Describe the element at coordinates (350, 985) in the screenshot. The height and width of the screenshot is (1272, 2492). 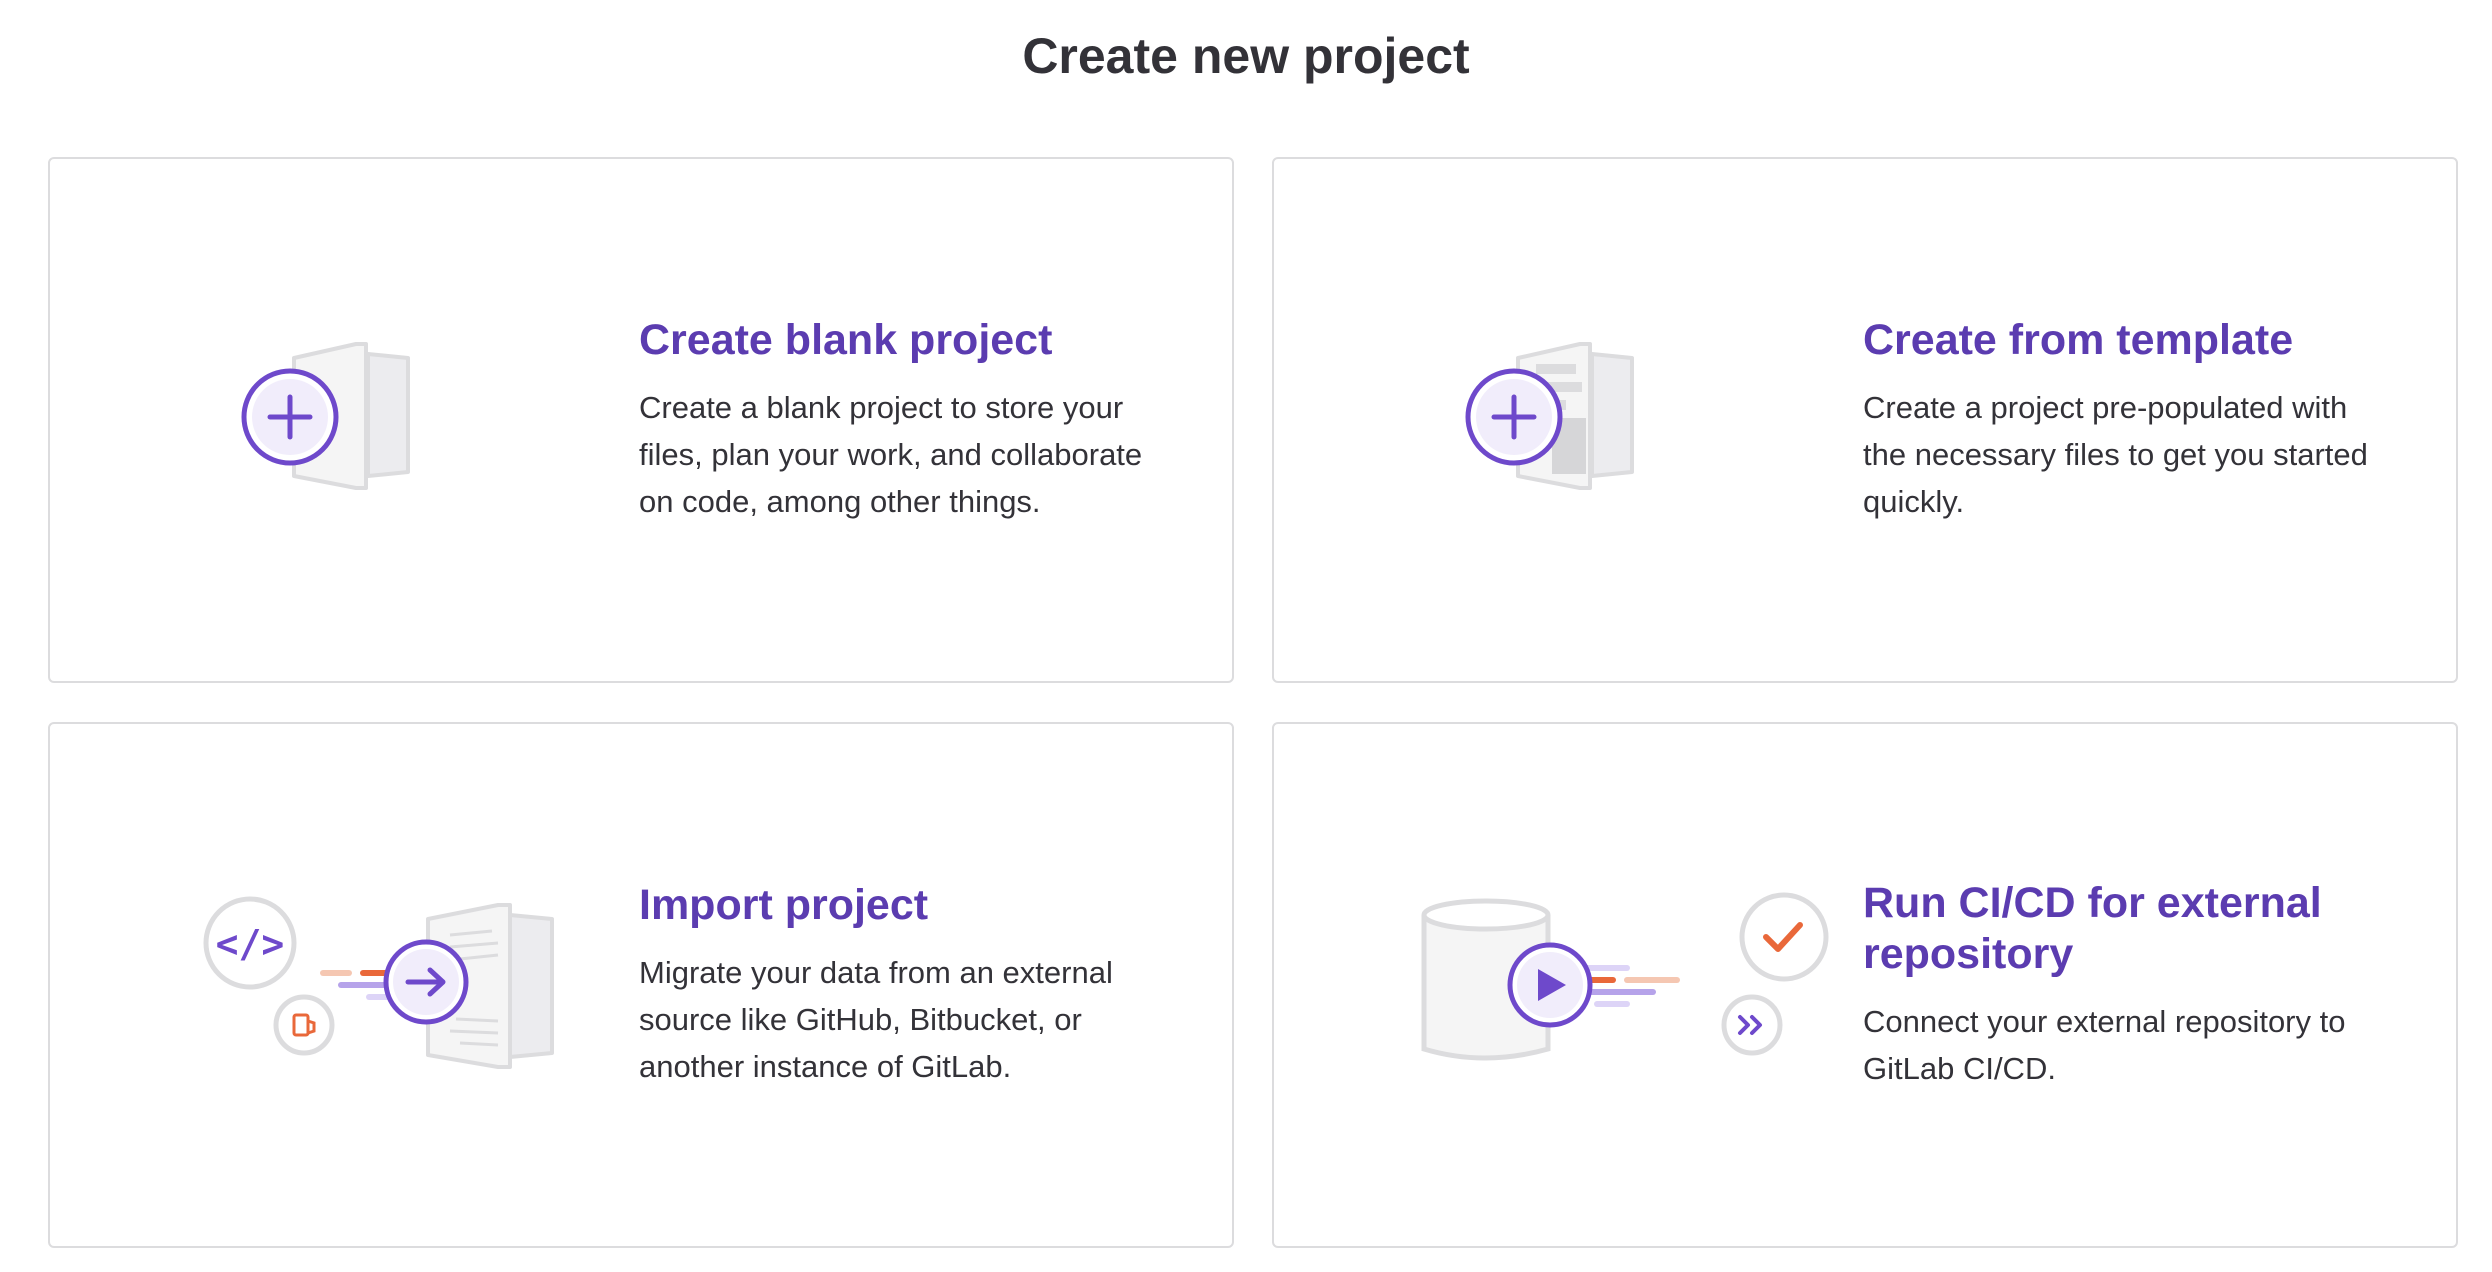
I see `import-project-illustration: </>` at that location.